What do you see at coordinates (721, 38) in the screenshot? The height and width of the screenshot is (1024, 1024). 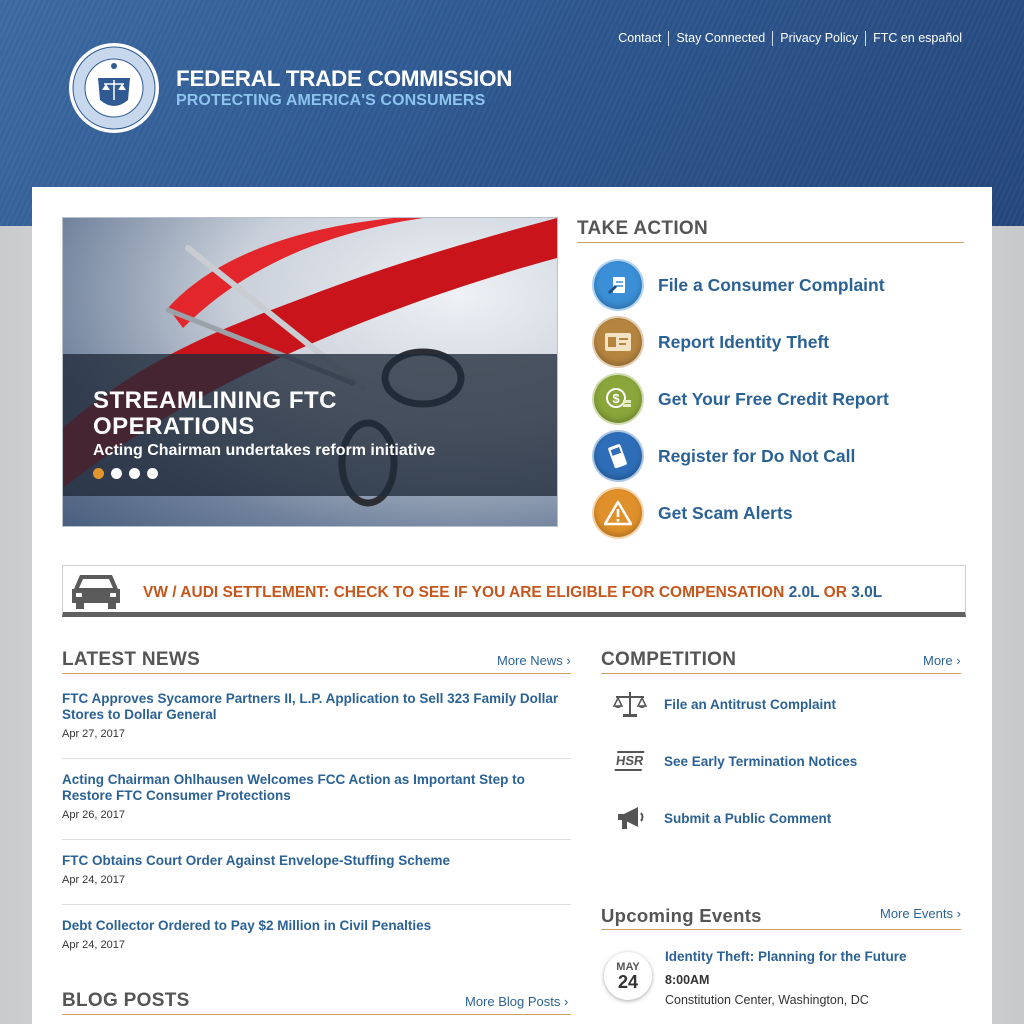 I see `stay-connected-link: Stay Connected` at bounding box center [721, 38].